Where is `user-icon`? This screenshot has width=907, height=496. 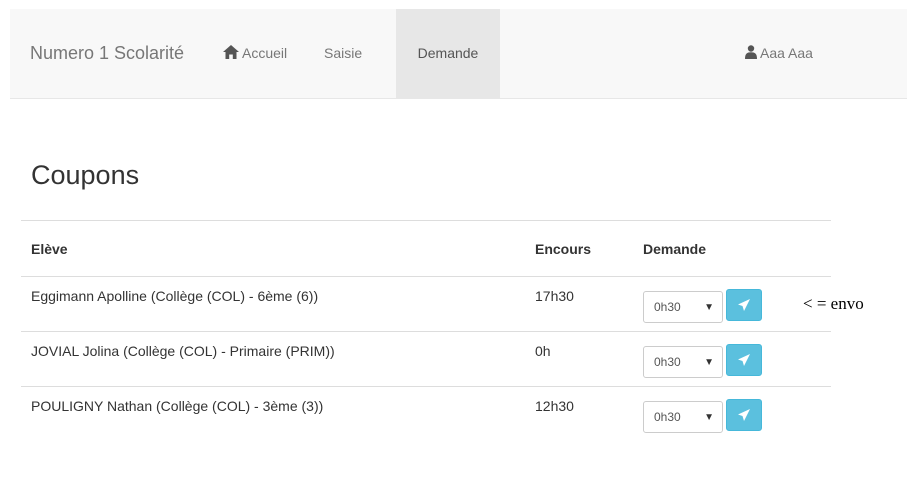
user-icon is located at coordinates (751, 52).